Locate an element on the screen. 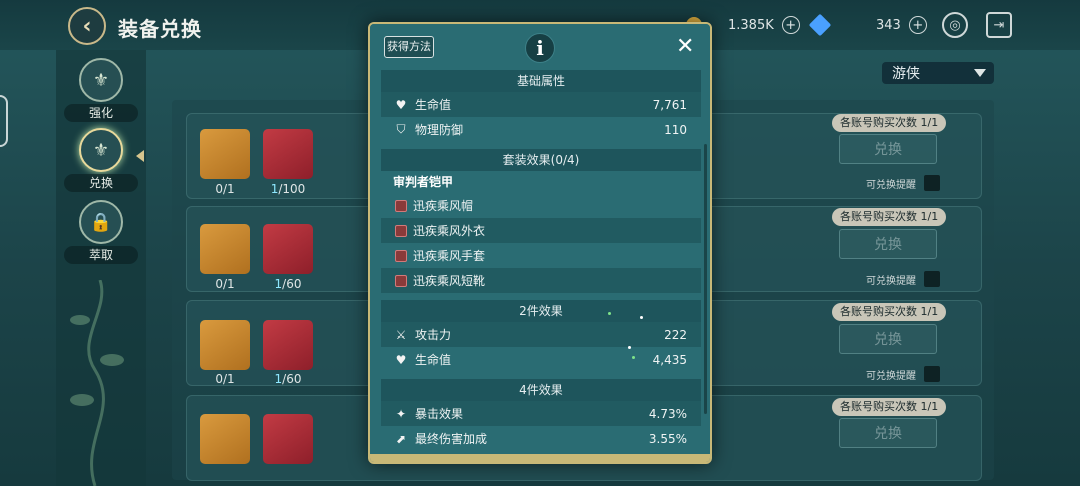 This screenshot has width=1080, height=486. stat-value: 7,761 is located at coordinates (669, 104).